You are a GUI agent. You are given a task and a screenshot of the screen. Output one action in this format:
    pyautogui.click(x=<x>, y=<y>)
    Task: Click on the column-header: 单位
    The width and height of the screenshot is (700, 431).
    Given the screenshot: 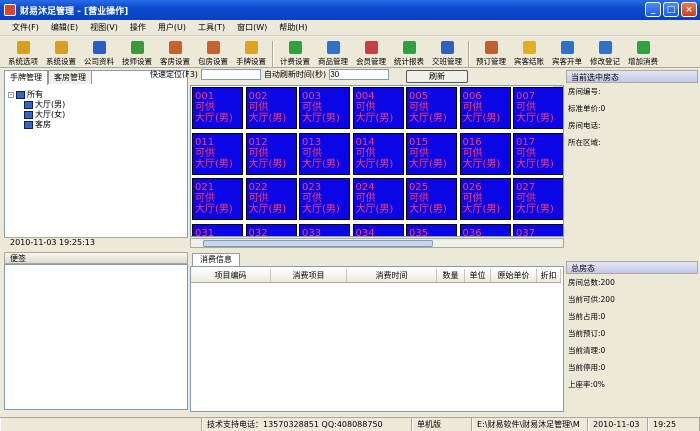 What is the action you would take?
    pyautogui.click(x=478, y=275)
    